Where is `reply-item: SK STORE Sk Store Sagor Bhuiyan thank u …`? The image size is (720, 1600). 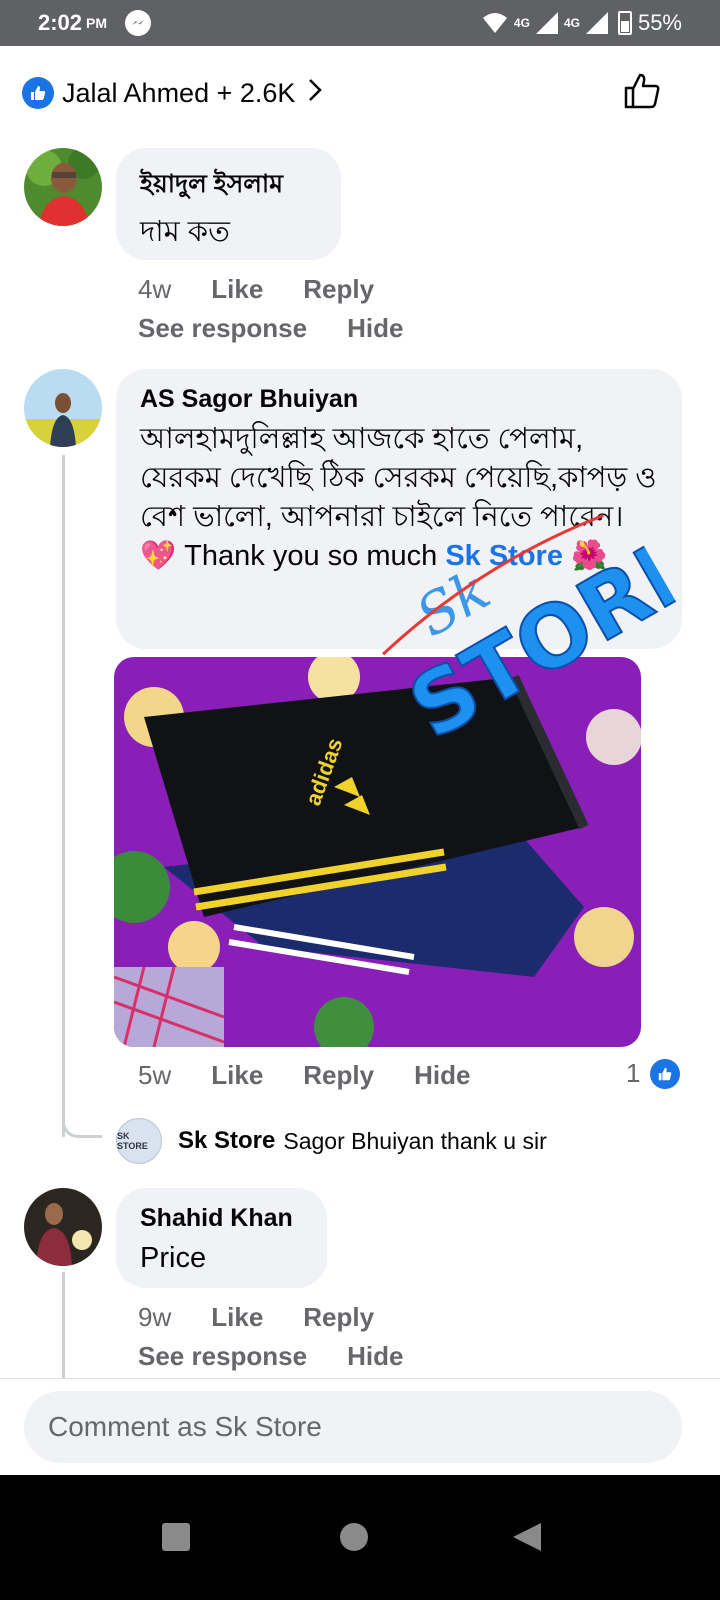 reply-item: SK STORE Sk Store Sagor Bhuiyan thank u … is located at coordinates (331, 1141).